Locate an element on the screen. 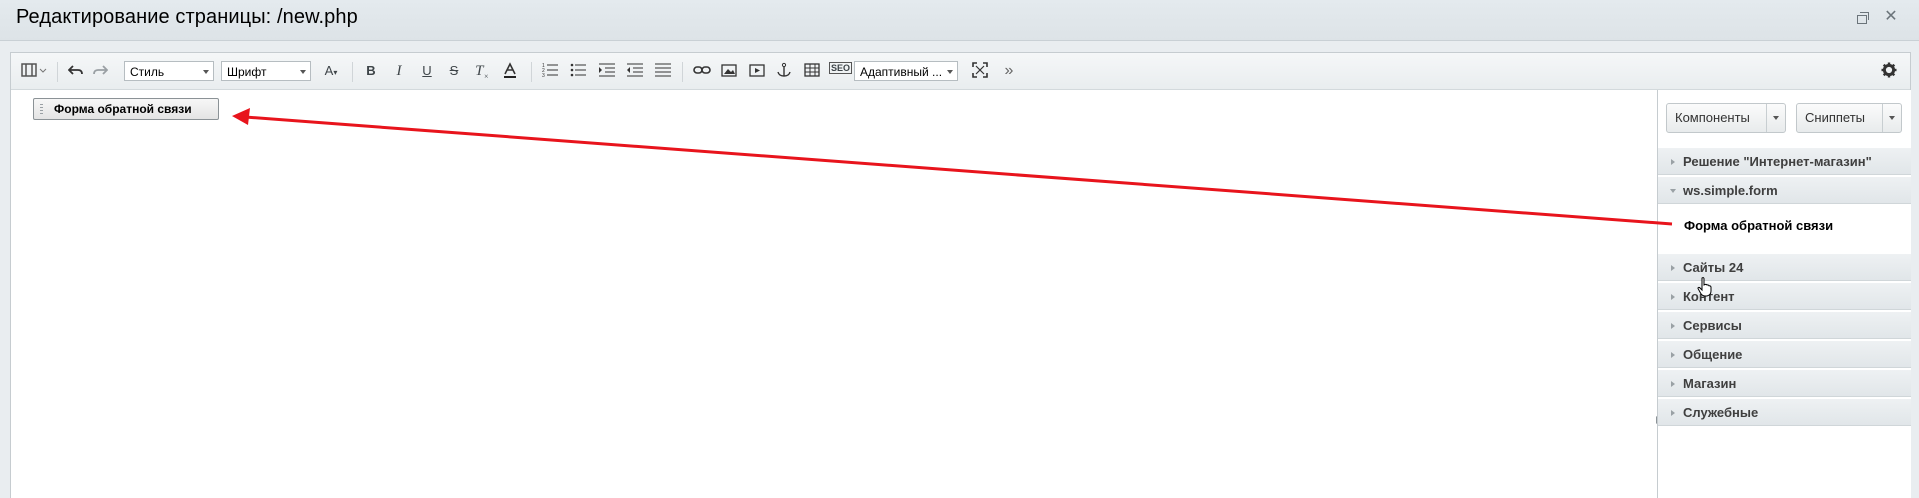 Image resolution: width=1919 pixels, height=498 pixels. component-block: Форма обратной связи is located at coordinates (126, 109).